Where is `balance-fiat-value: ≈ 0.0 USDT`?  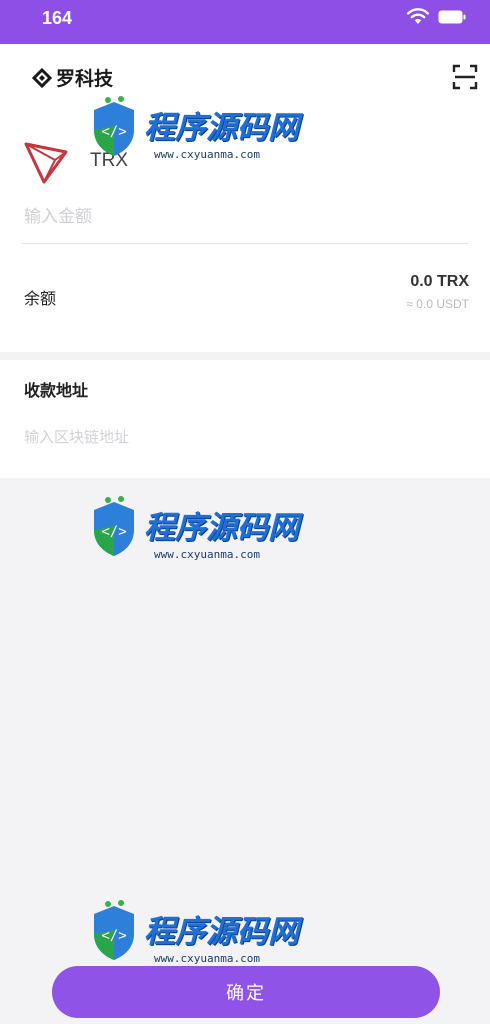
balance-fiat-value: ≈ 0.0 USDT is located at coordinates (437, 304).